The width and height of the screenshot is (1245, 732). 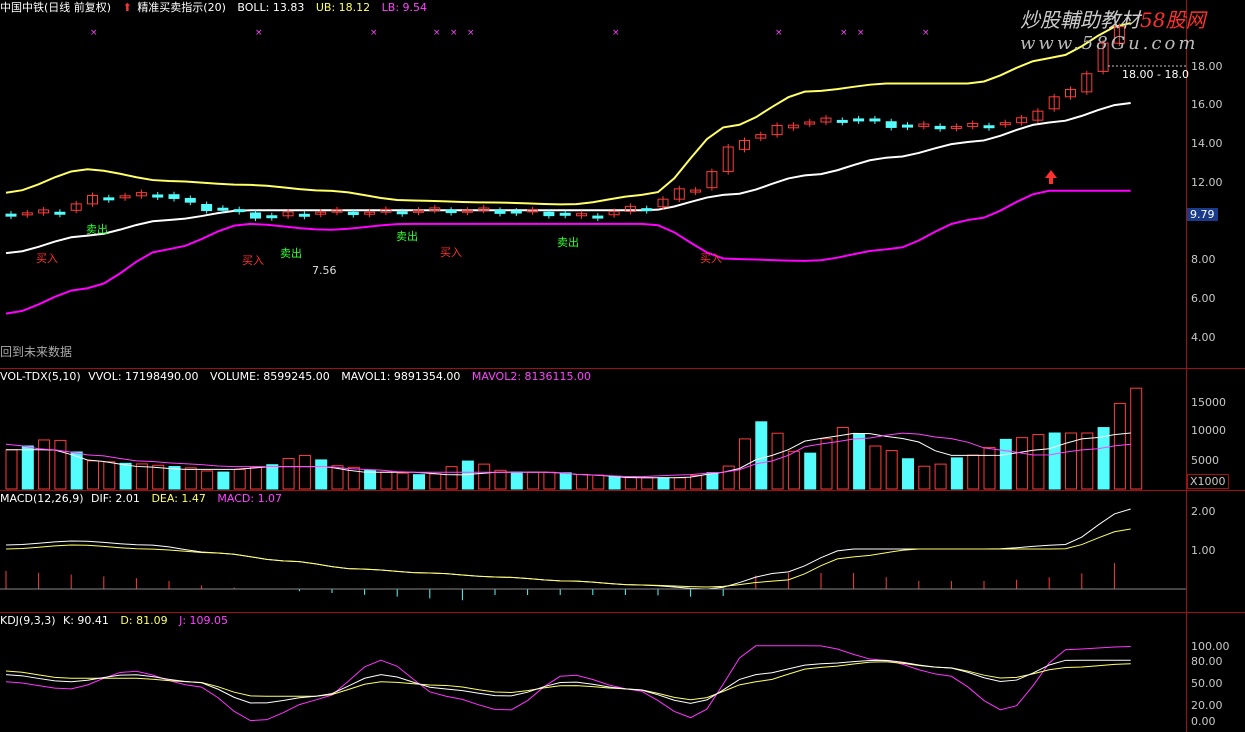 What do you see at coordinates (1207, 104) in the screenshot?
I see `price-tick: 16.00` at bounding box center [1207, 104].